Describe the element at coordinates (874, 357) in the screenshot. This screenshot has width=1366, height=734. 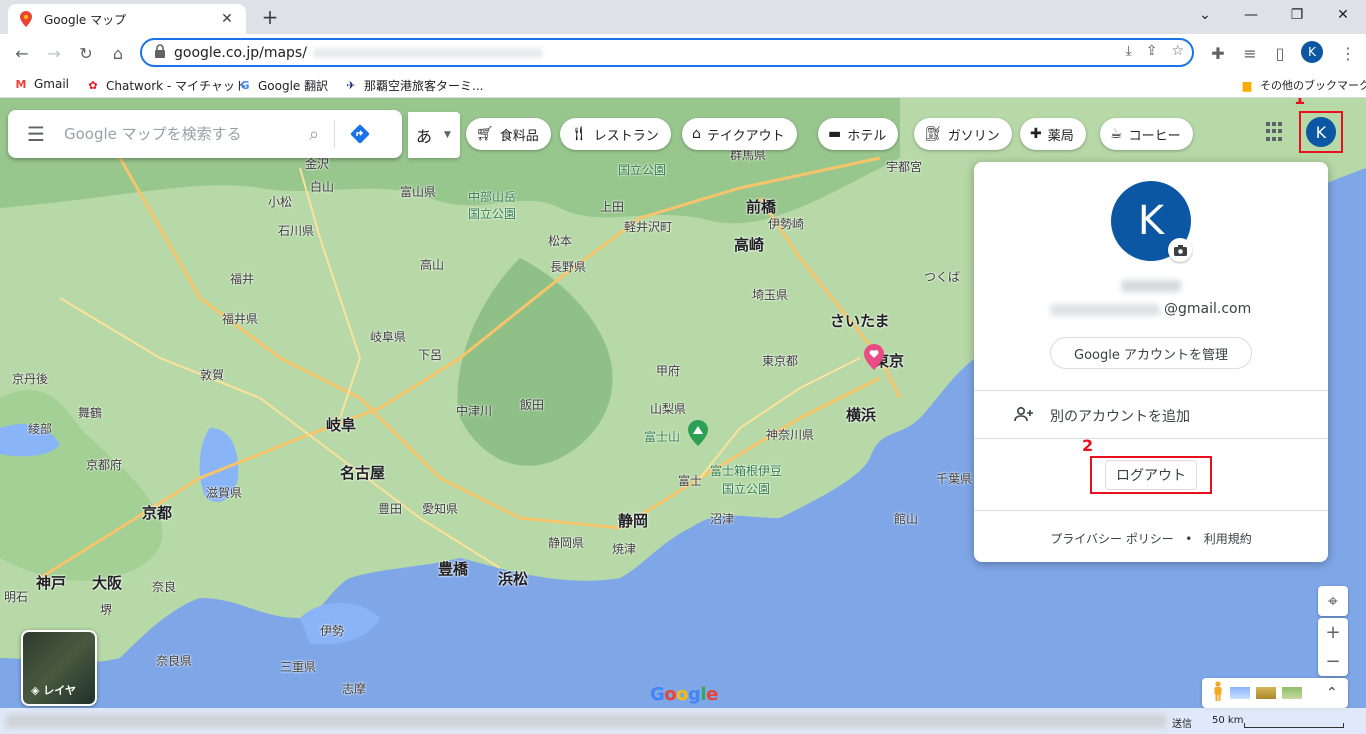
I see `location-pin-icon` at that location.